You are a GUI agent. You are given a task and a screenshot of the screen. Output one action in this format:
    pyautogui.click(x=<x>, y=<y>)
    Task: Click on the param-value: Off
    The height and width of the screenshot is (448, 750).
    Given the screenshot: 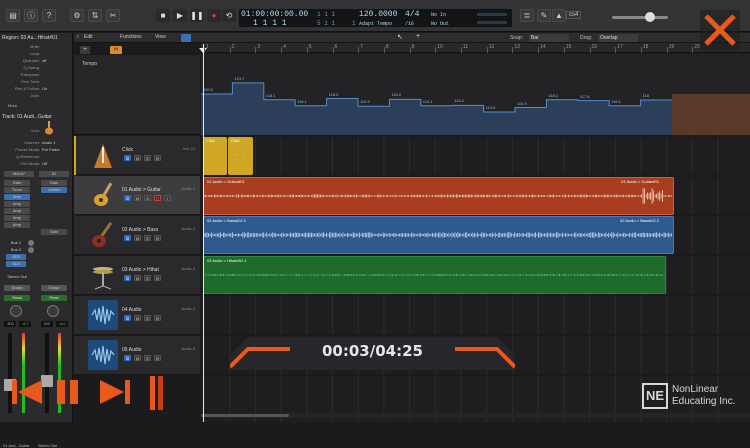 What is the action you would take?
    pyautogui.click(x=44, y=163)
    